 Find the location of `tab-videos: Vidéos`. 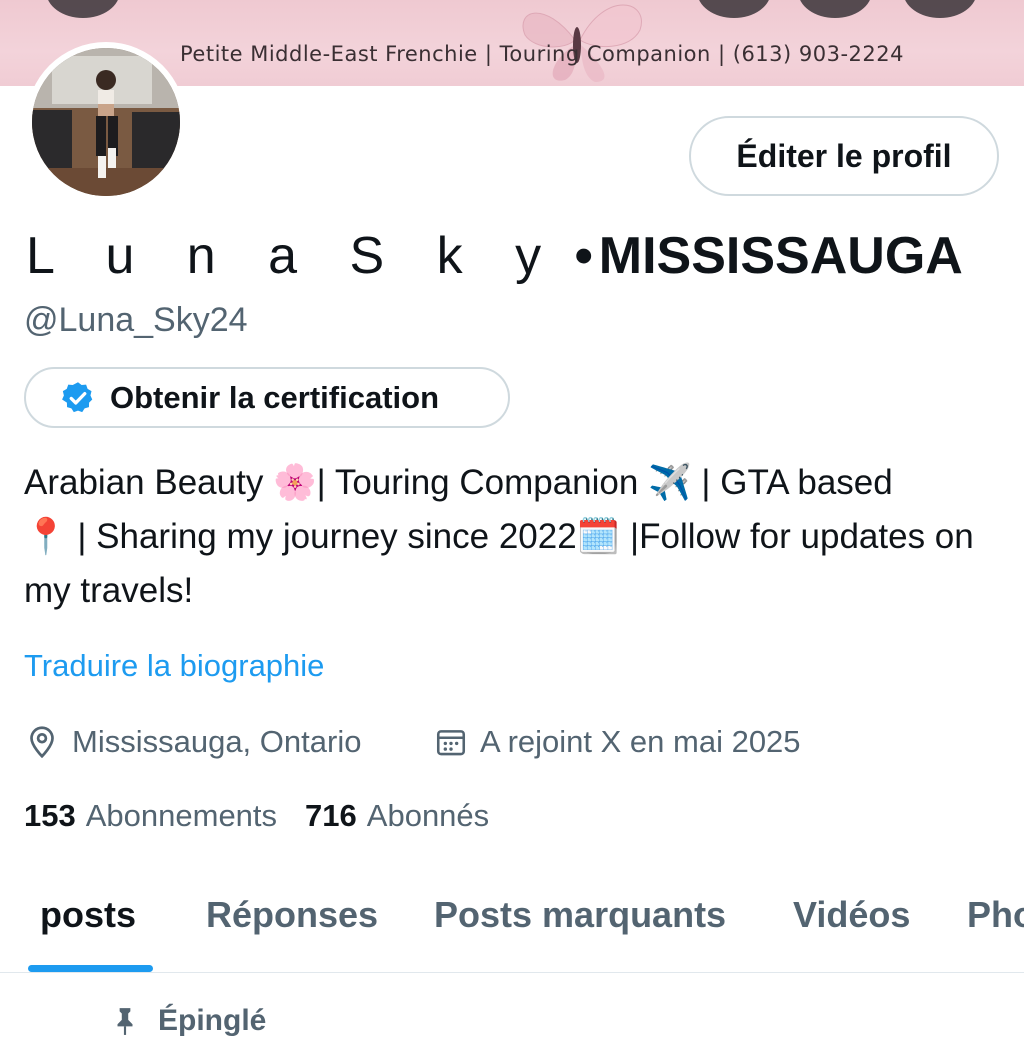

tab-videos: Vidéos is located at coordinates (851, 915).